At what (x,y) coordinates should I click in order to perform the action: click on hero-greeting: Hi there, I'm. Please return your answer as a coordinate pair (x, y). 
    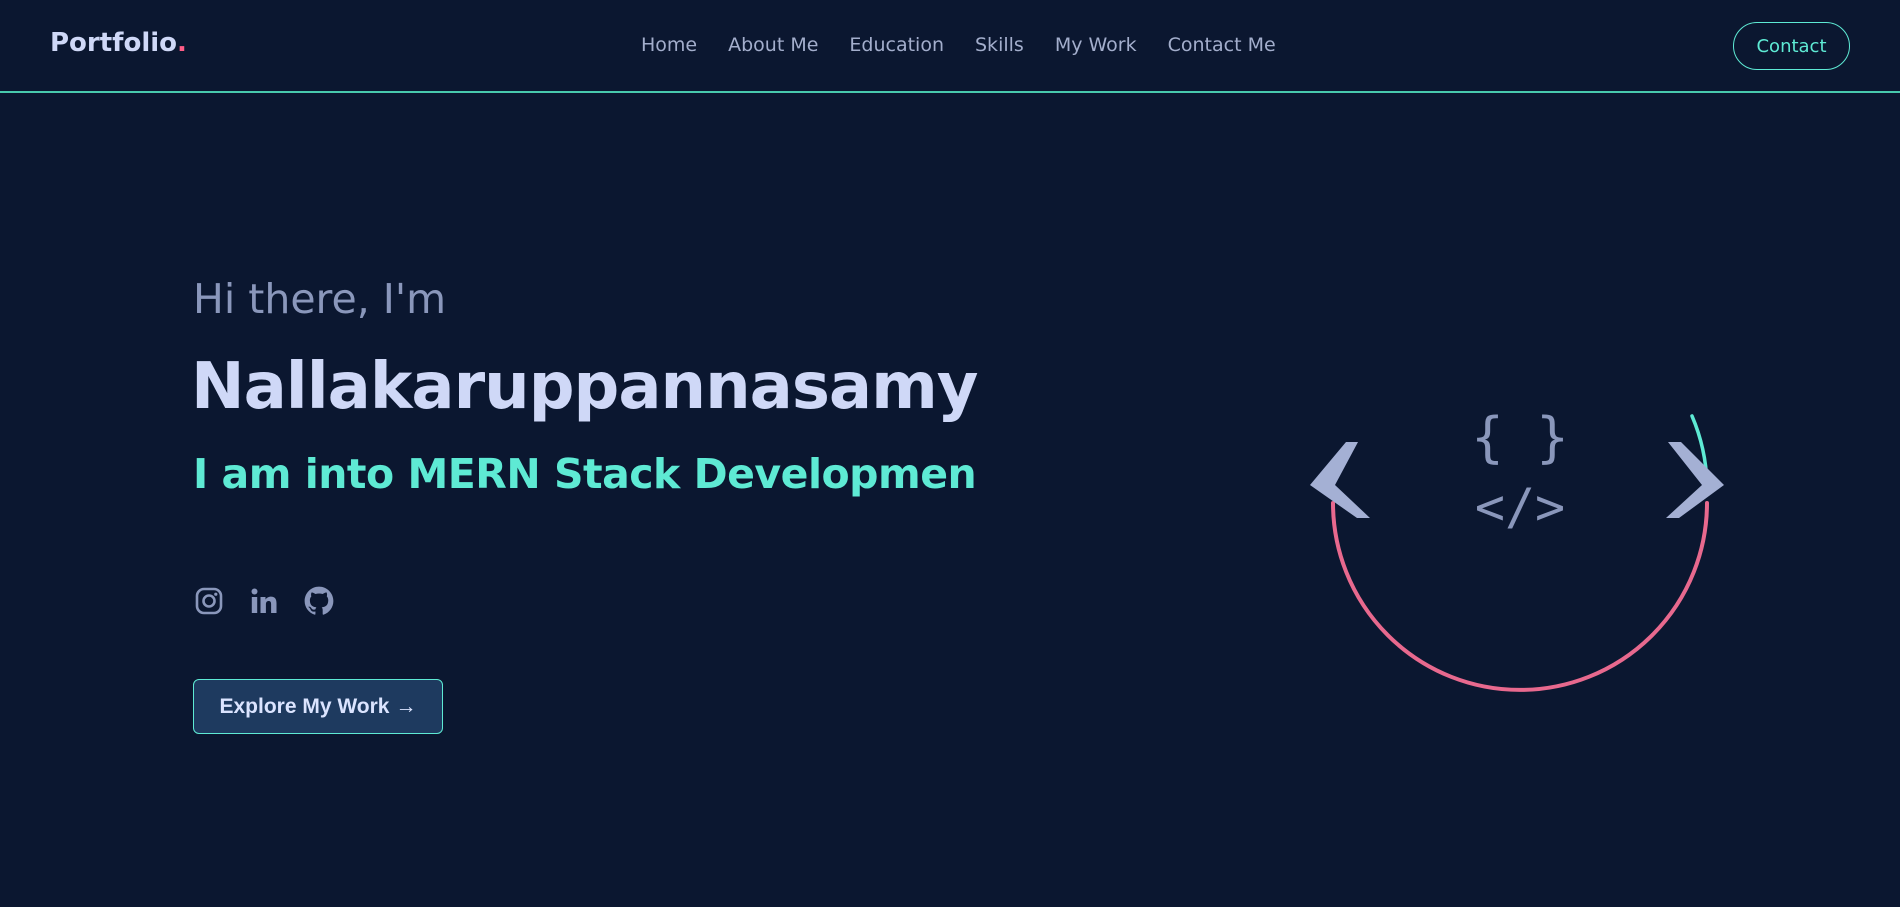
    Looking at the image, I should click on (320, 299).